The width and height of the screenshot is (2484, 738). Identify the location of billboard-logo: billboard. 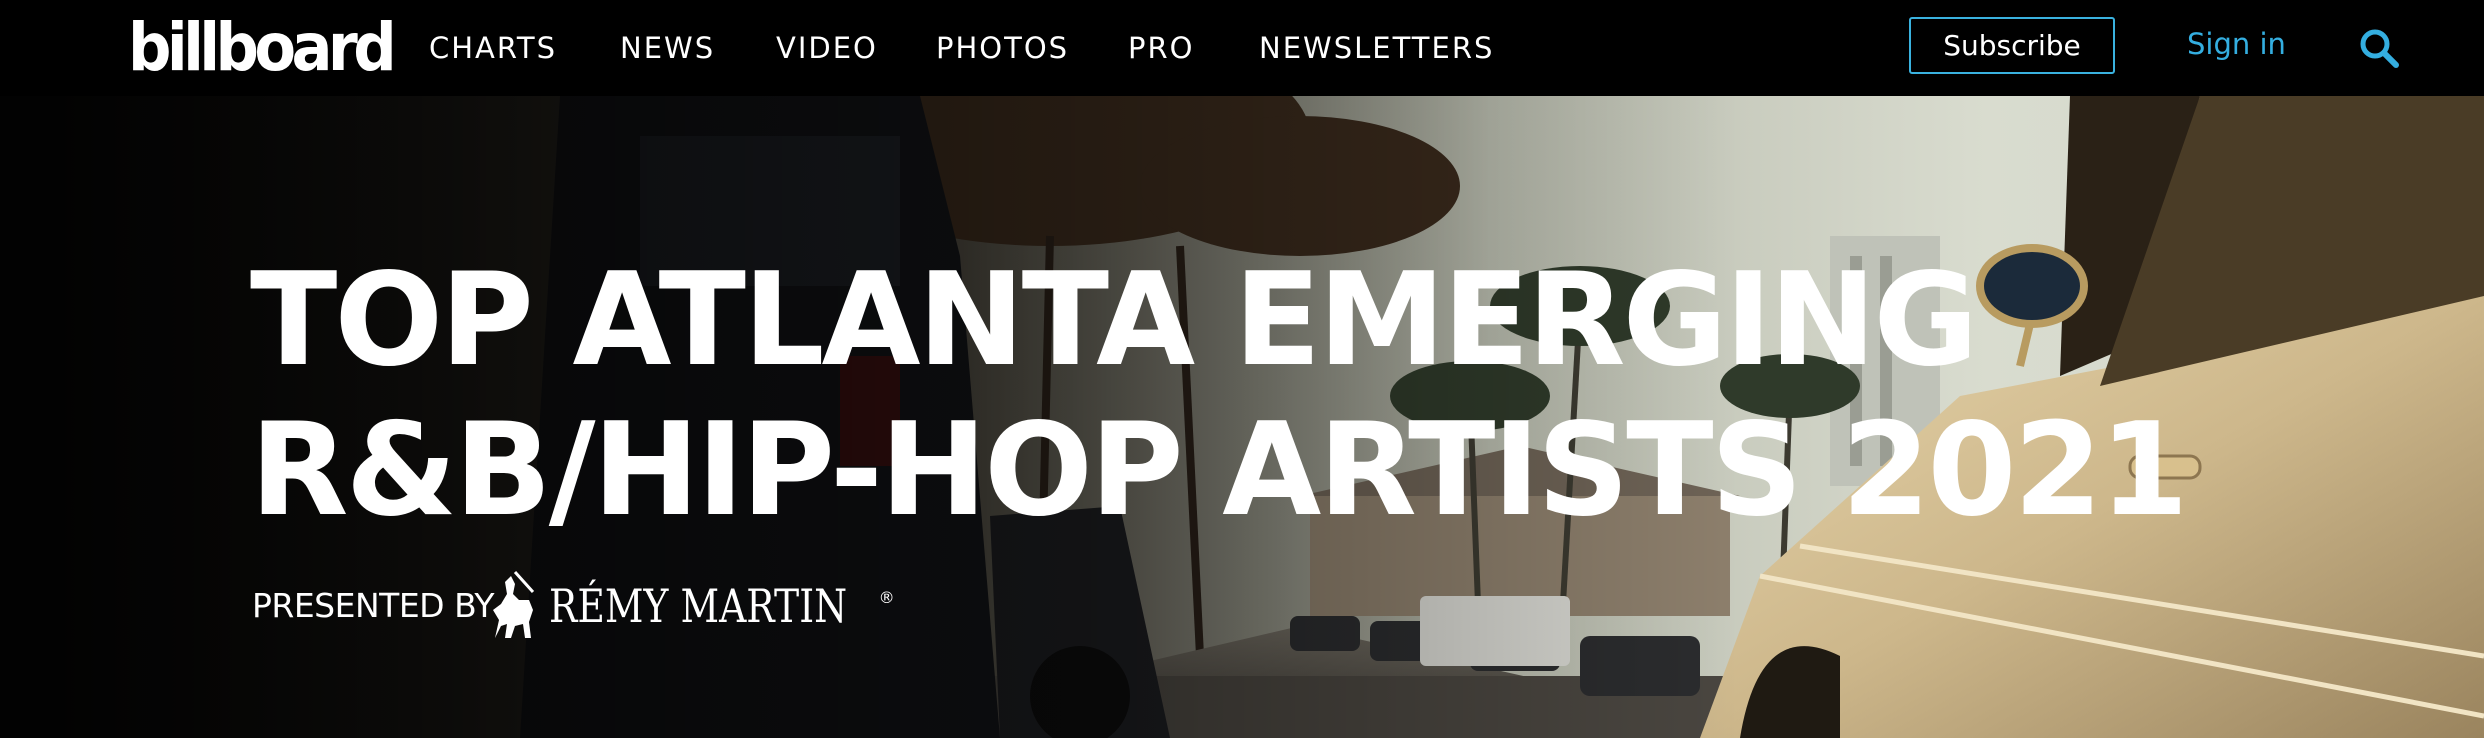
(262, 48).